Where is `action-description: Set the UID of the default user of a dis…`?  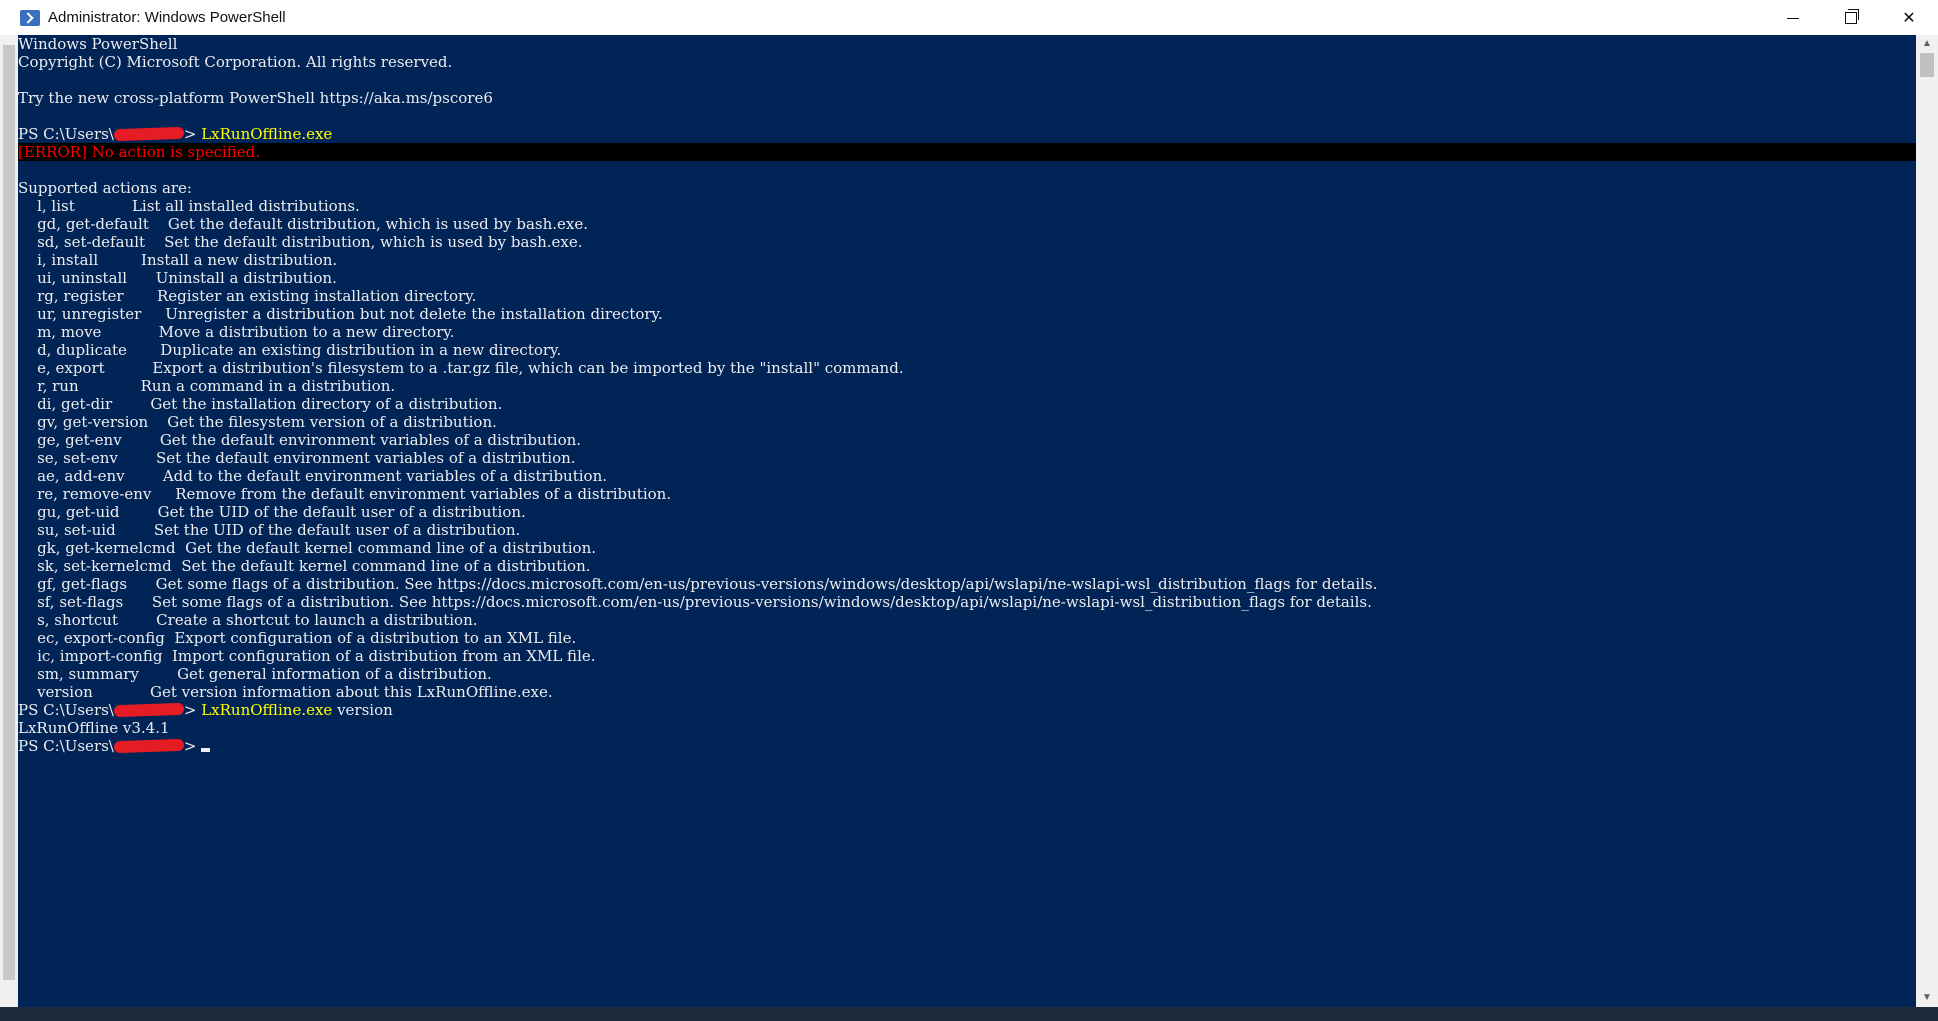
action-description: Set the UID of the default user of a dis… is located at coordinates (337, 530).